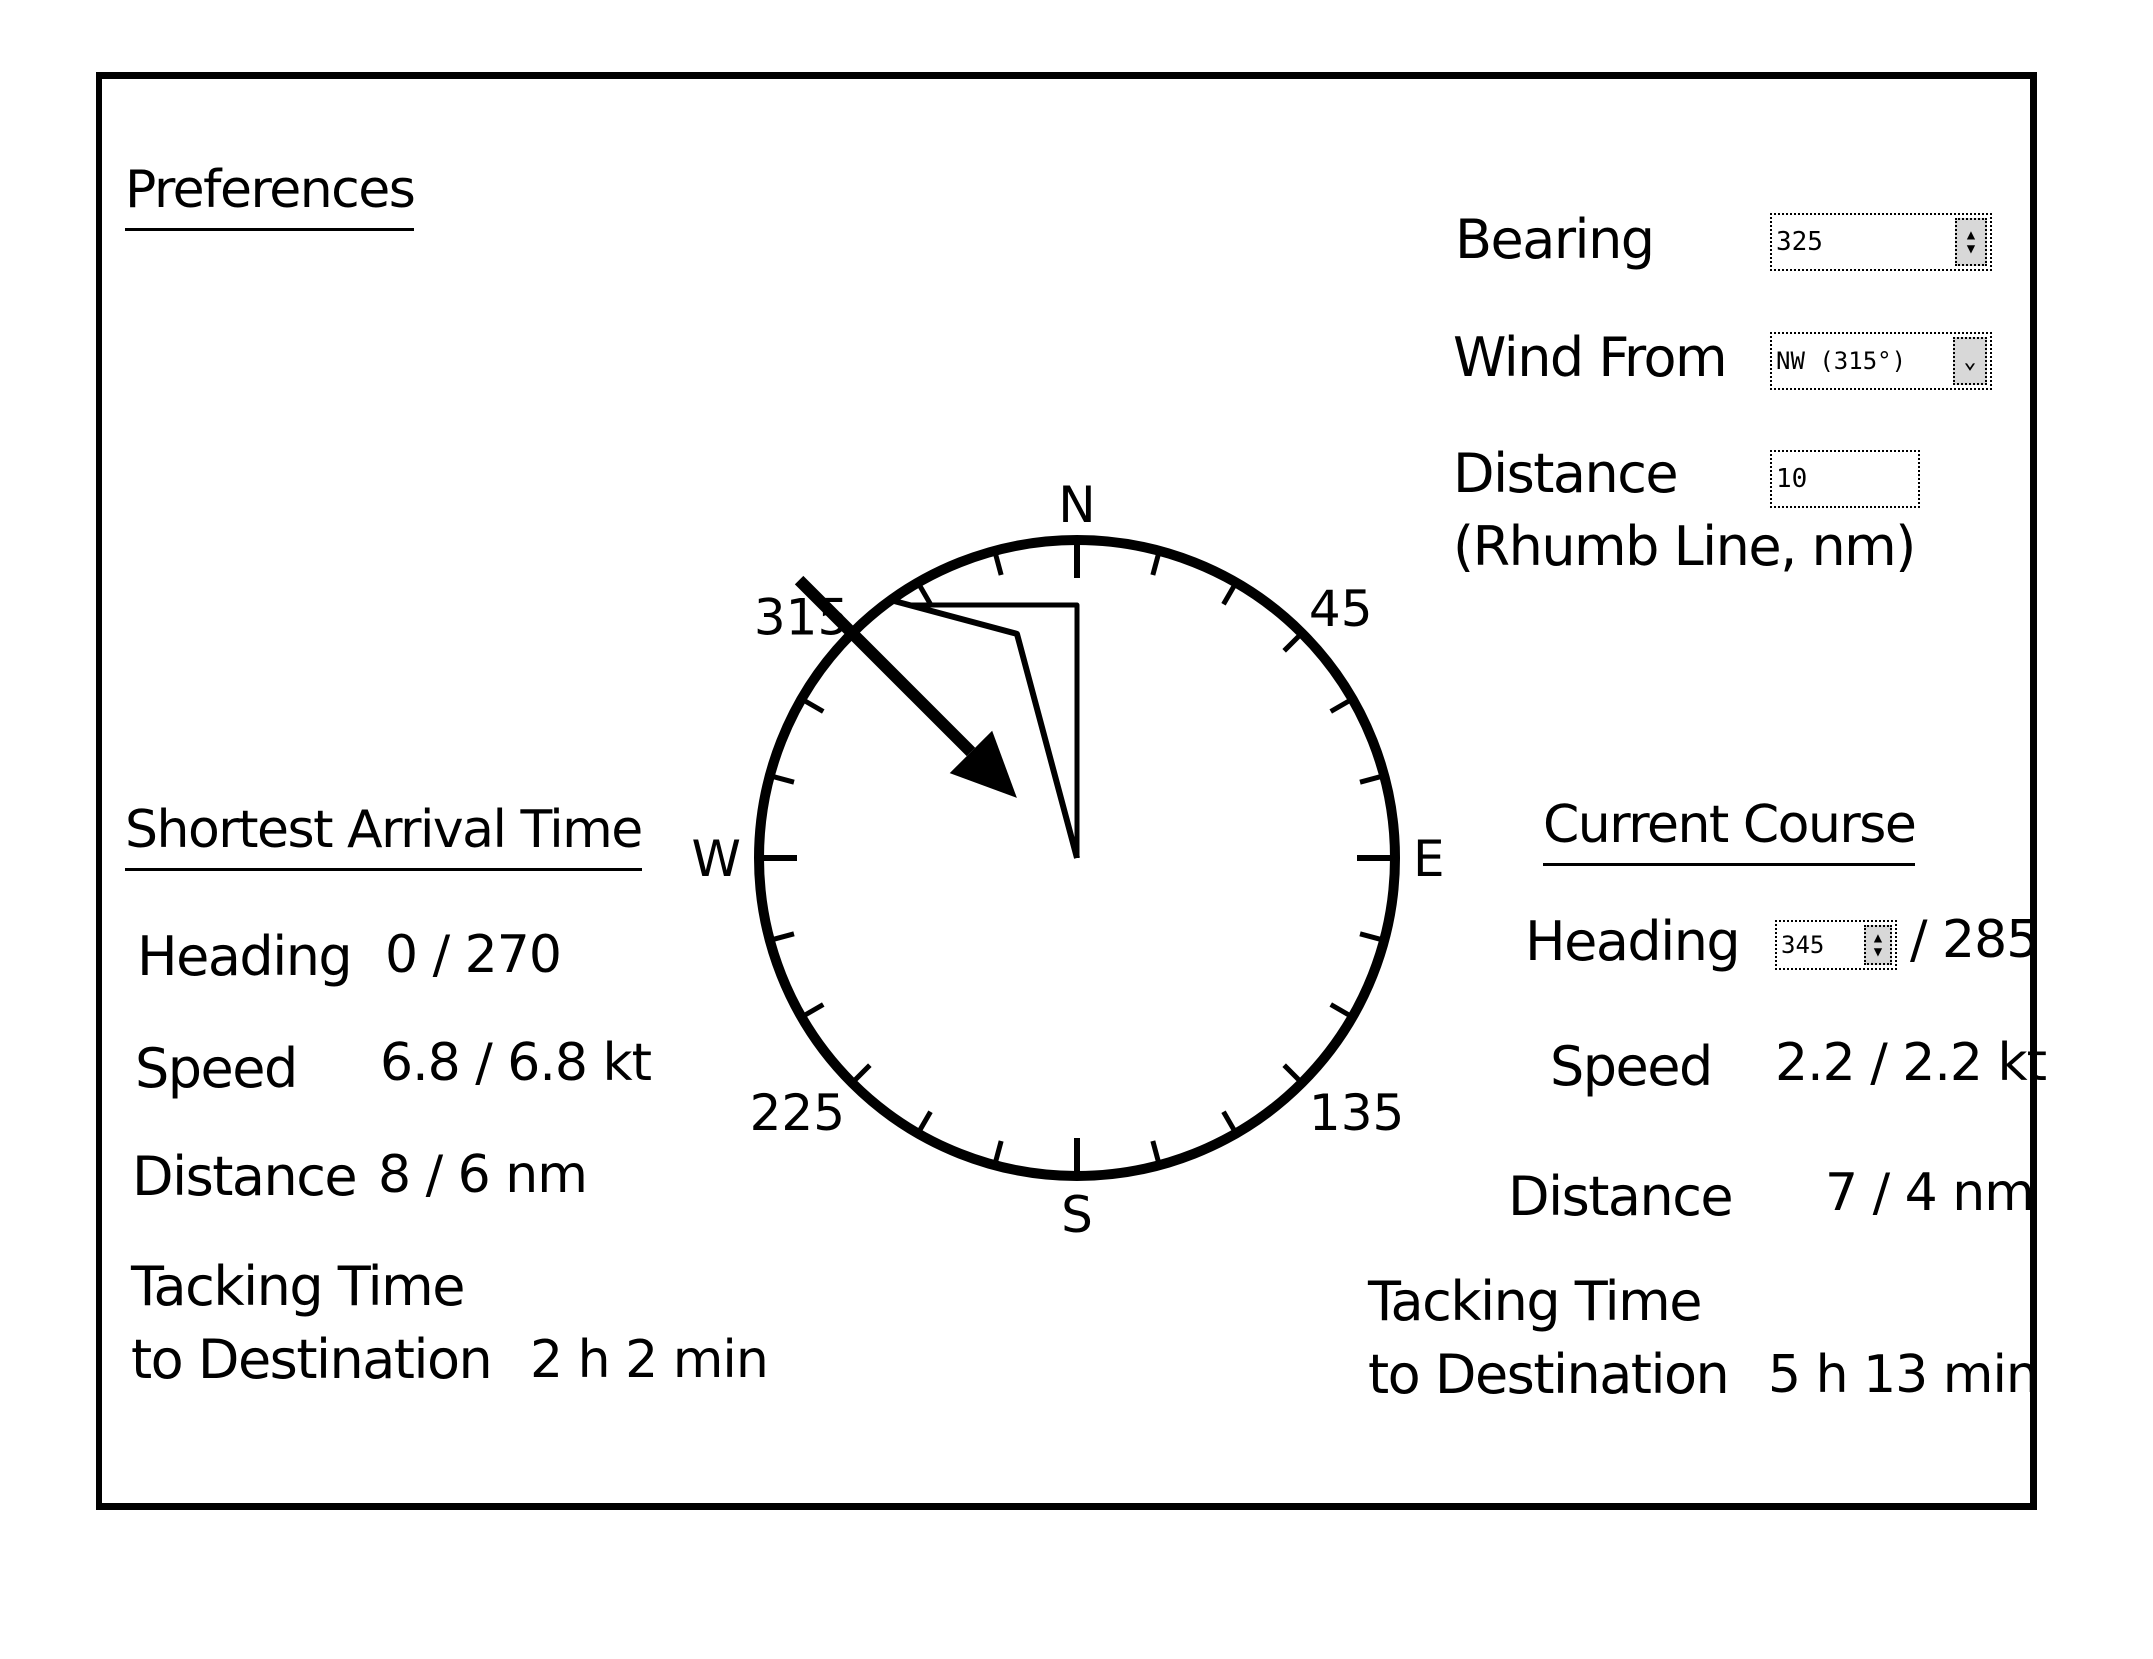 This screenshot has height=1659, width=2153. What do you see at coordinates (1911, 1063) in the screenshot?
I see `current-speed-value: 2.2 / 2.2 kt` at bounding box center [1911, 1063].